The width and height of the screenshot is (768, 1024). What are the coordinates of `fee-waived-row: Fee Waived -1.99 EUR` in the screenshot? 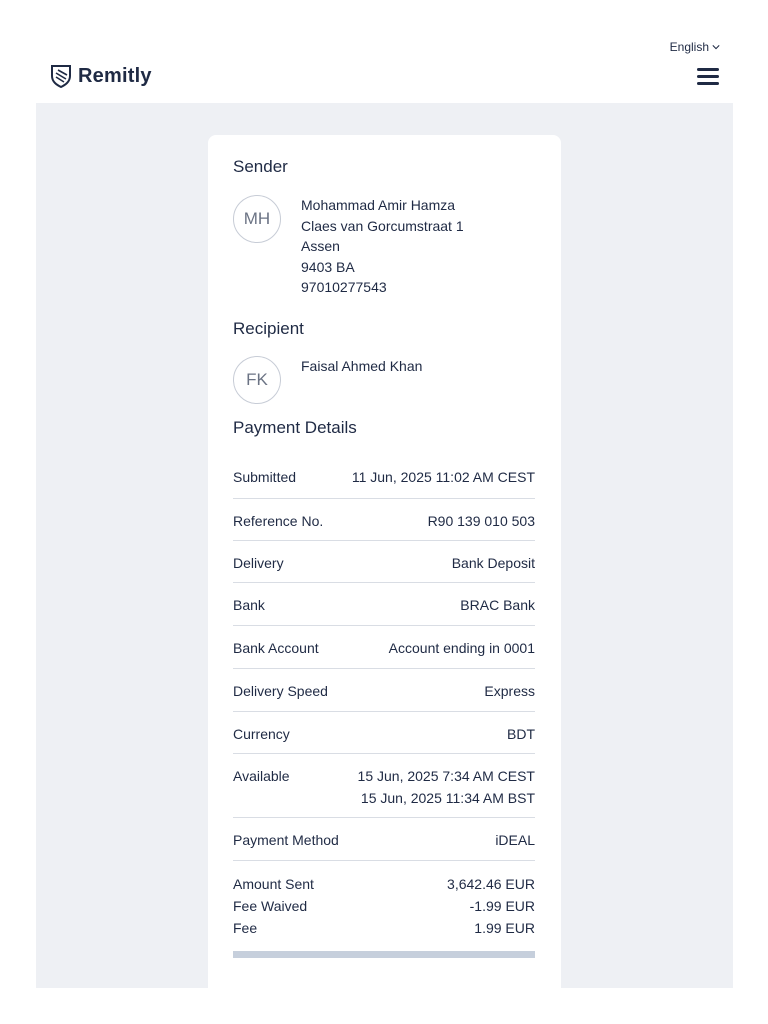 It's located at (384, 906).